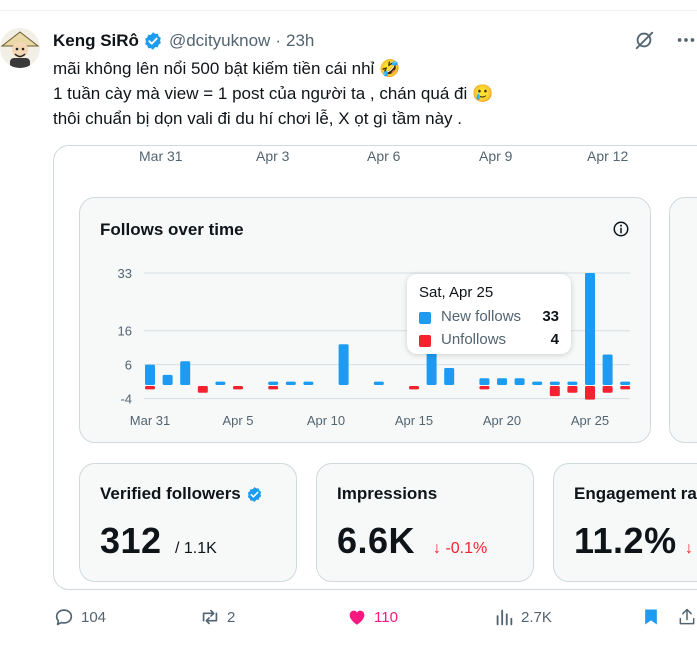  I want to click on stat-title: Verified followers, so click(181, 494).